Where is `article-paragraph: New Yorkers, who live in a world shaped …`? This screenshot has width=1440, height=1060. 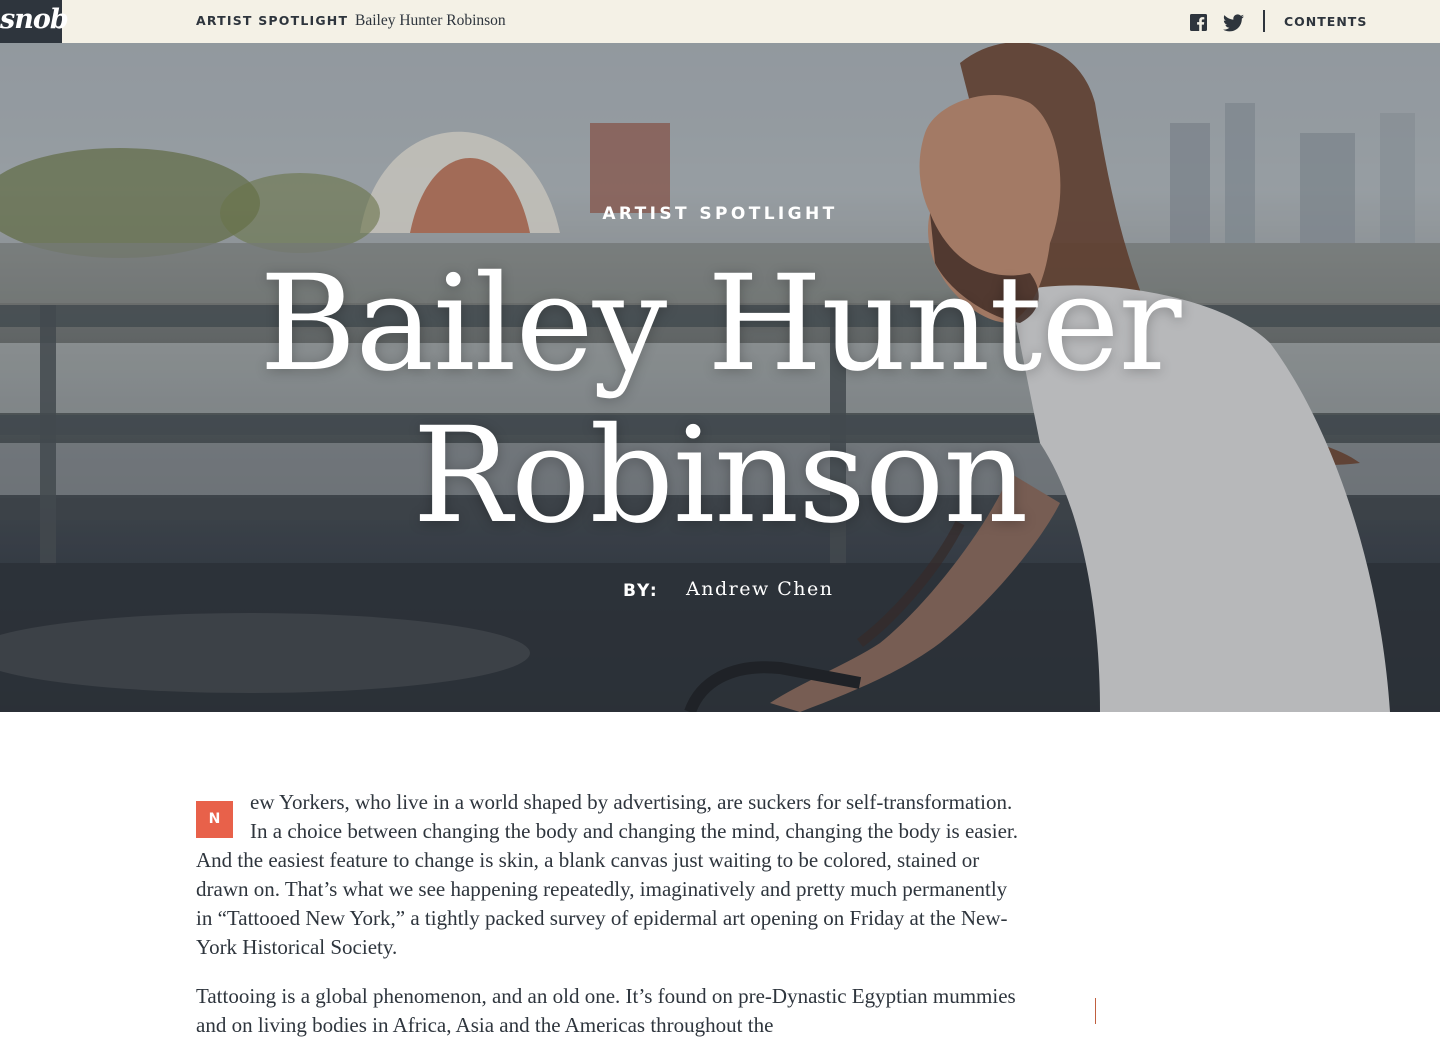 article-paragraph: New Yorkers, who live in a world shaped … is located at coordinates (611, 875).